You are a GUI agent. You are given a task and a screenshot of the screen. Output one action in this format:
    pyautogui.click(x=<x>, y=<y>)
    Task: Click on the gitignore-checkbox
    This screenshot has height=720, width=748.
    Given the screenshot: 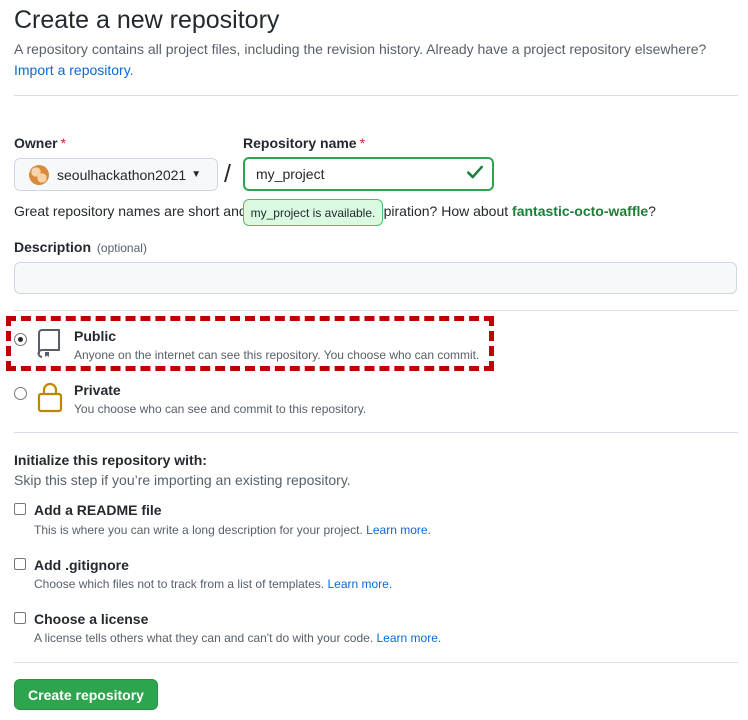 What is the action you would take?
    pyautogui.click(x=20, y=564)
    